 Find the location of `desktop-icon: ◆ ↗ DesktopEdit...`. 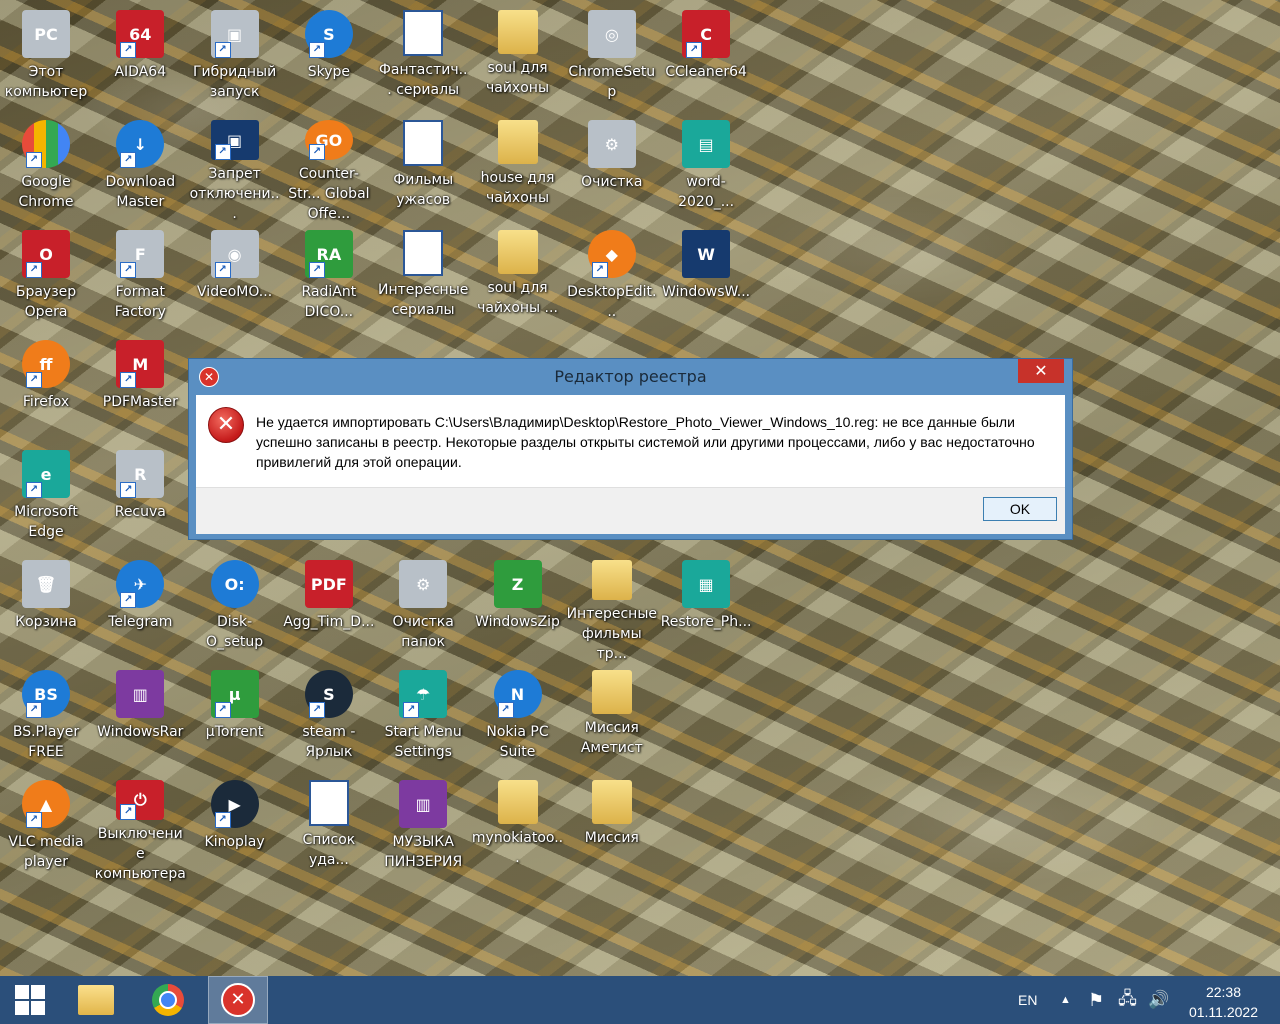

desktop-icon: ◆ ↗ DesktopEdit... is located at coordinates (612, 280).